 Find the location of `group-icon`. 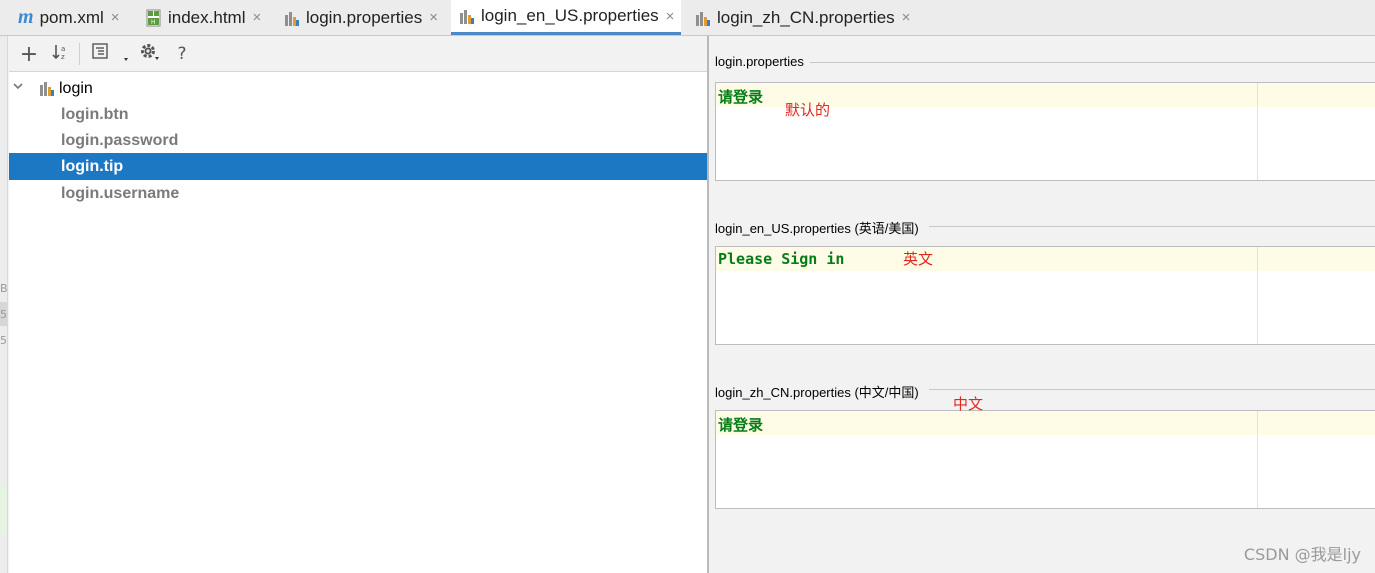

group-icon is located at coordinates (110, 54).